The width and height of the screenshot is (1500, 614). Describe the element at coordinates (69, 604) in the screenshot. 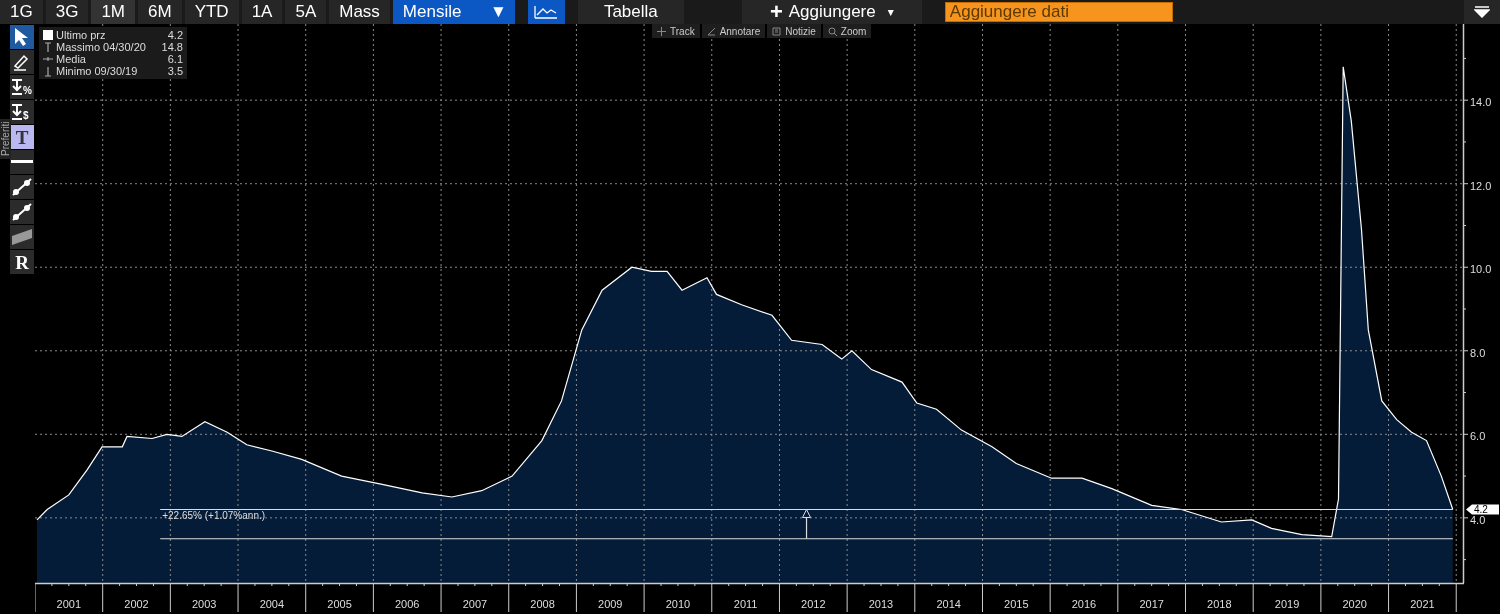

I see `x-tick-label: 2001` at that location.